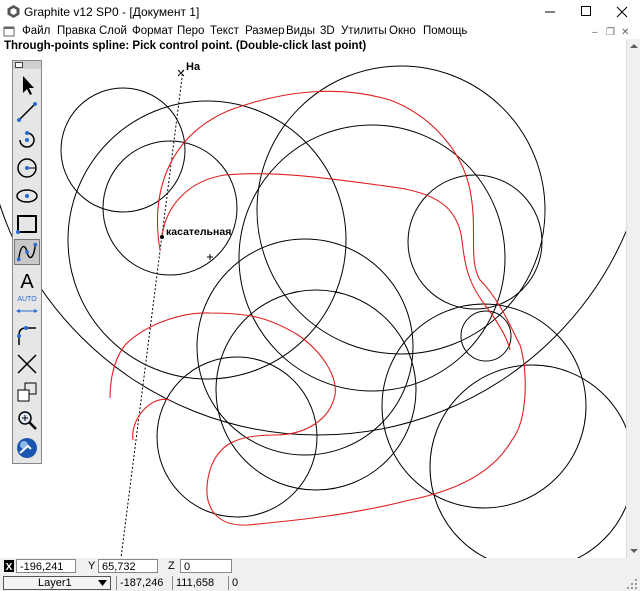  I want to click on menu-3d: 3D, so click(327, 31).